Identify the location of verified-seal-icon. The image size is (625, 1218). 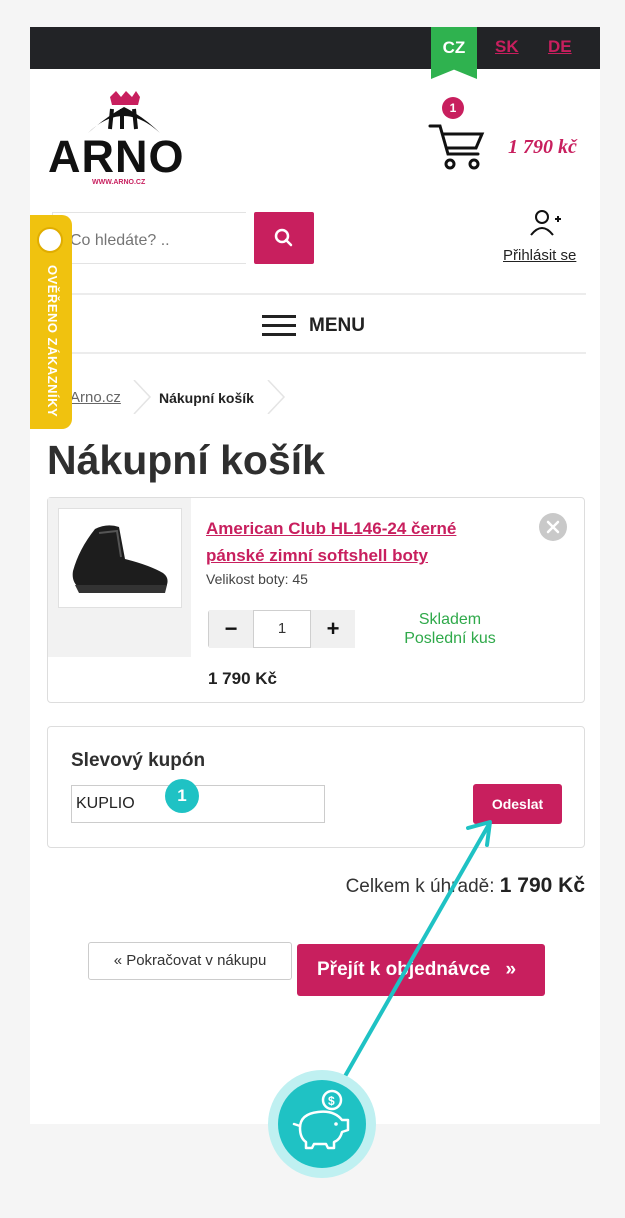
(50, 240).